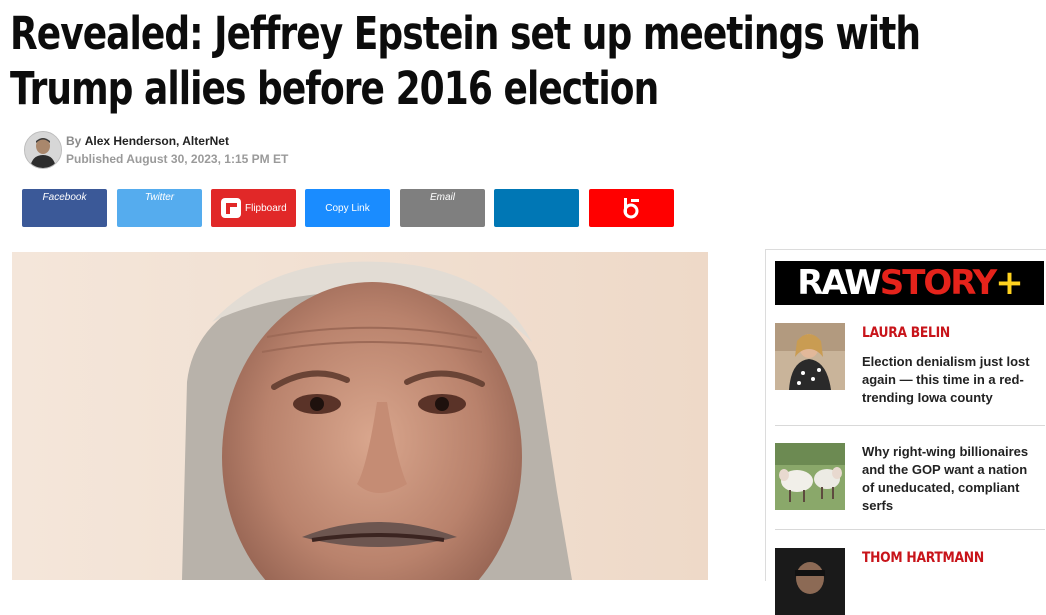 This screenshot has height=615, width=1046. I want to click on story-author: THOM HARTMANN, so click(923, 558).